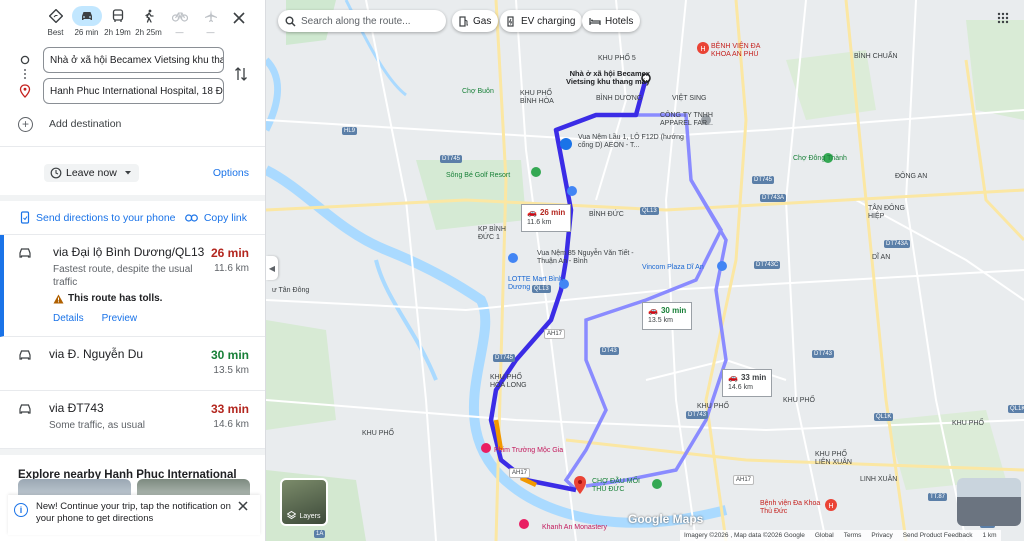 The image size is (1024, 541). Describe the element at coordinates (989, 502) in the screenshot. I see `street-view-thumbnail` at that location.